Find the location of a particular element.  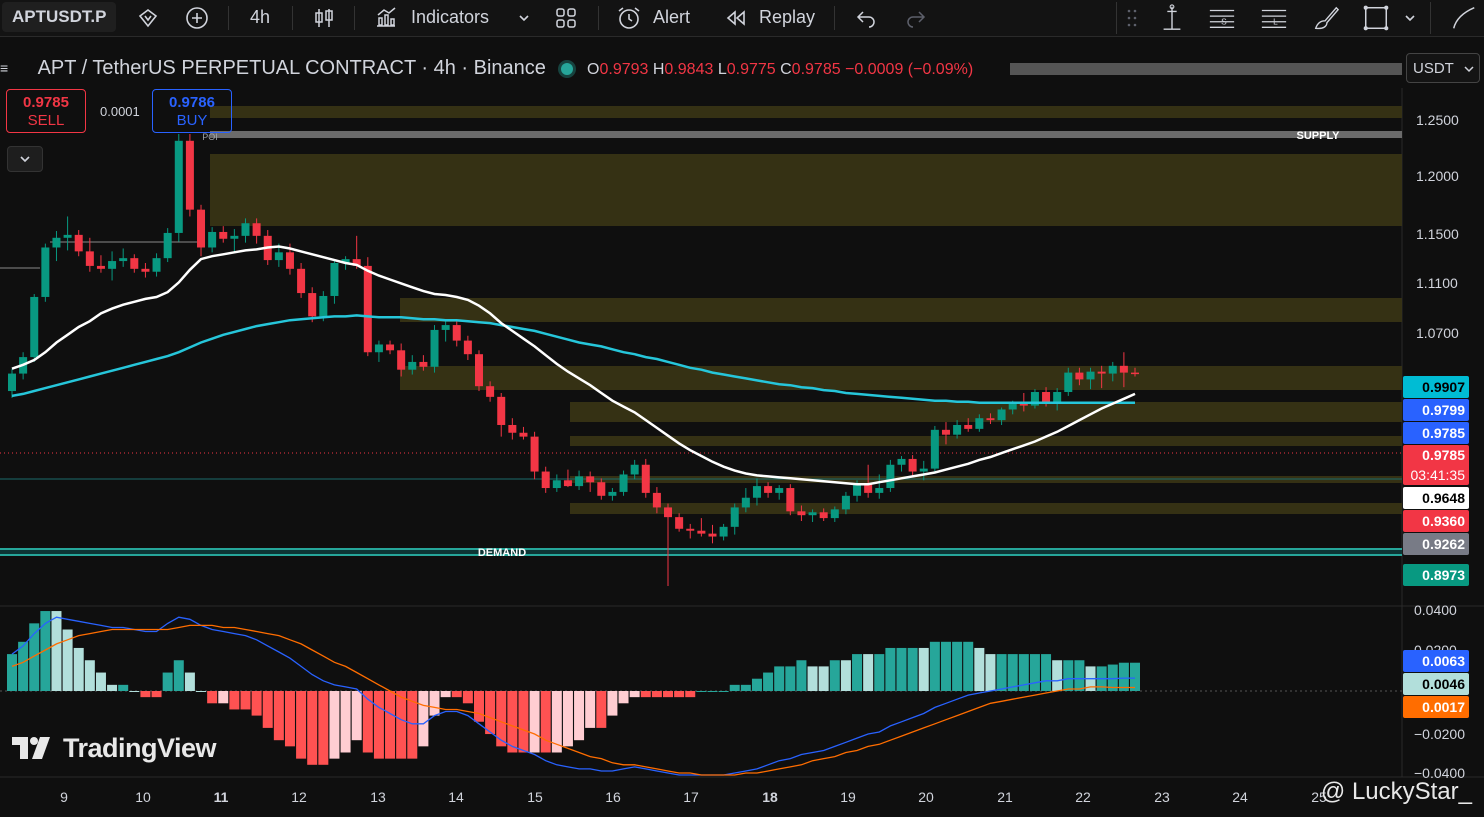

macd-tag: 0.0063 is located at coordinates (1436, 661).